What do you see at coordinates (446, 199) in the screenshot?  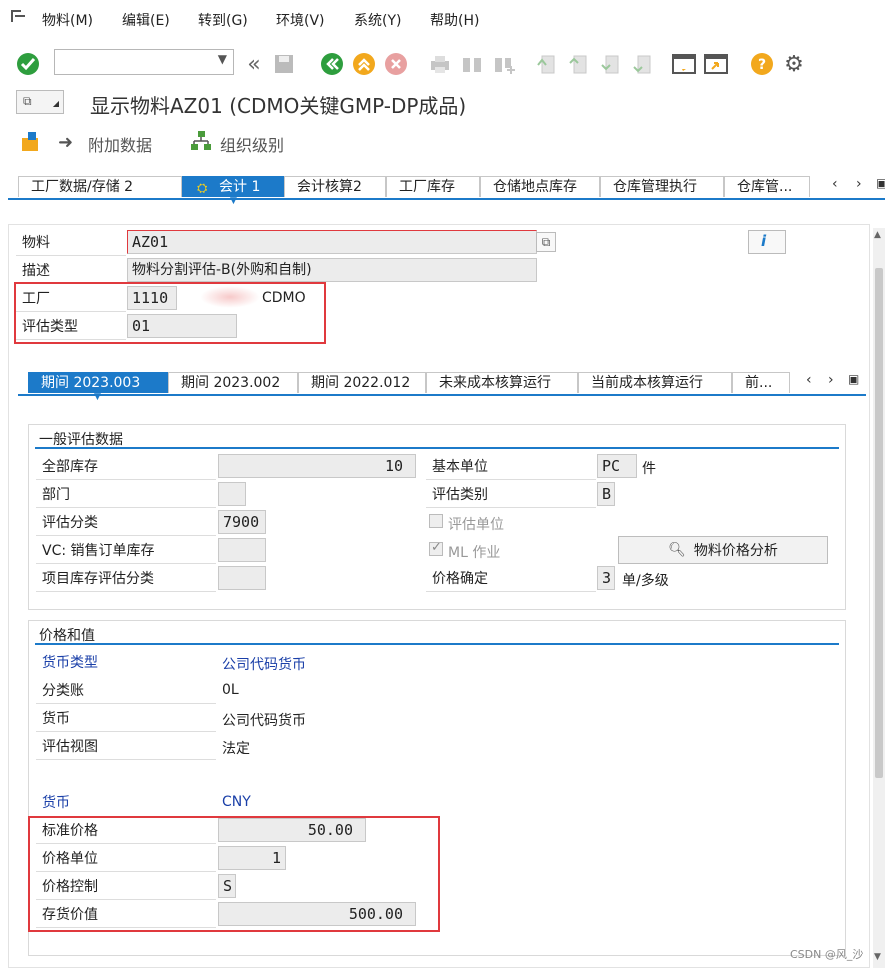 I see `tab-underline` at bounding box center [446, 199].